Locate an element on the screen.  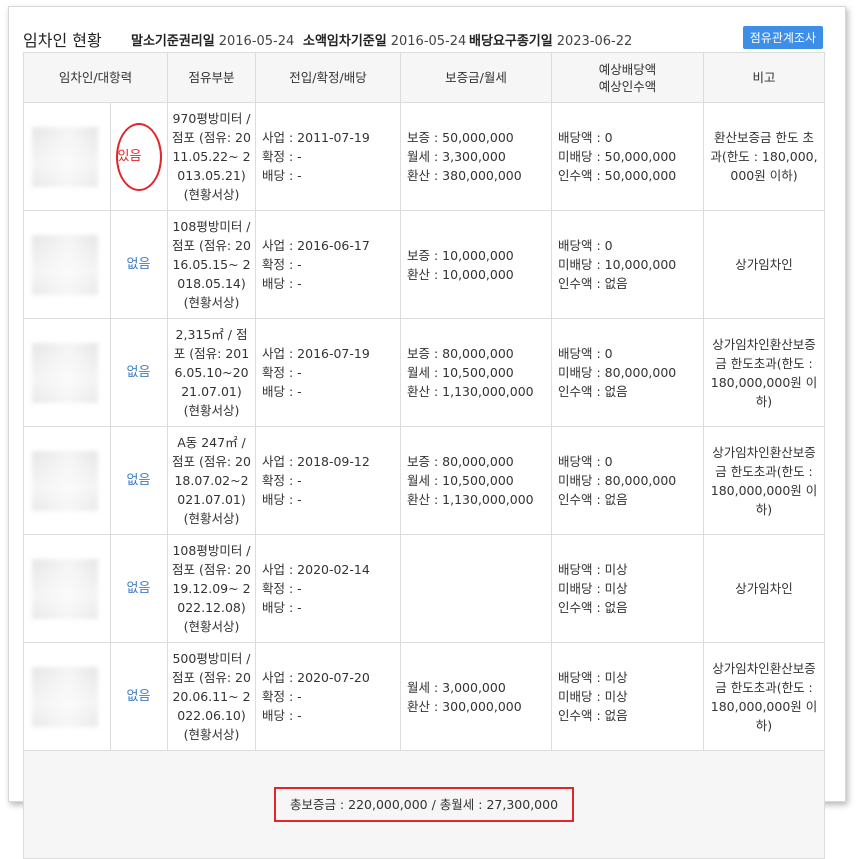
opposability-status: 있음 is located at coordinates (138, 156).